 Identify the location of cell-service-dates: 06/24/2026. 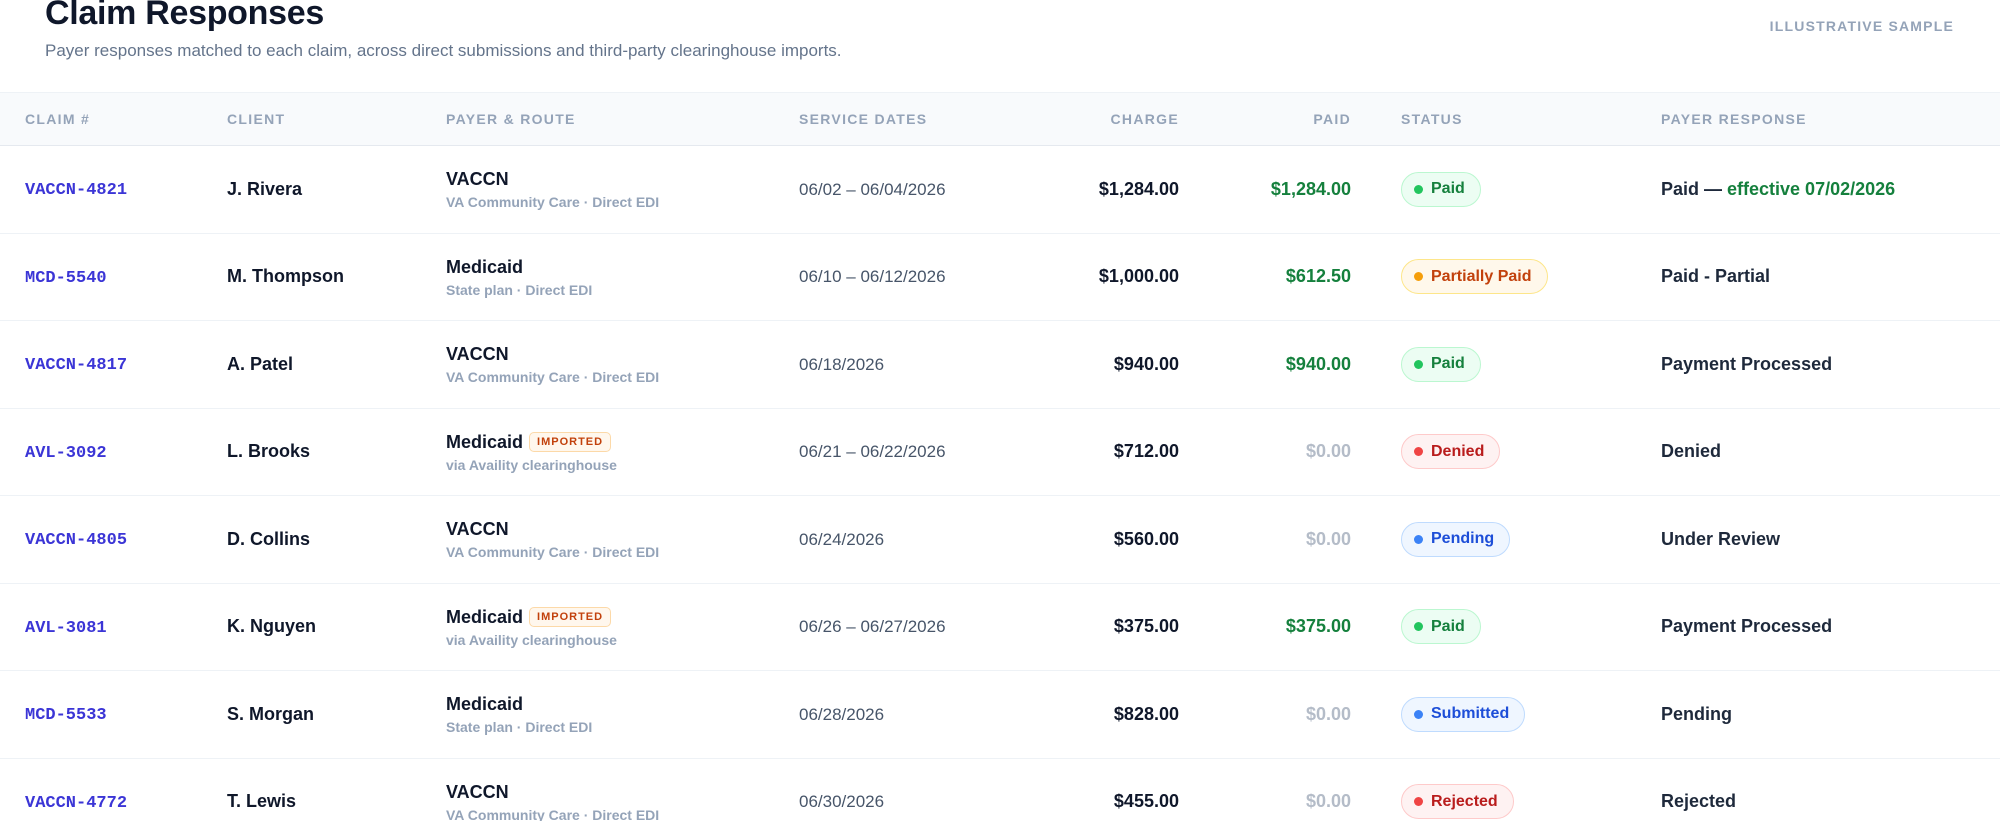
(924, 540).